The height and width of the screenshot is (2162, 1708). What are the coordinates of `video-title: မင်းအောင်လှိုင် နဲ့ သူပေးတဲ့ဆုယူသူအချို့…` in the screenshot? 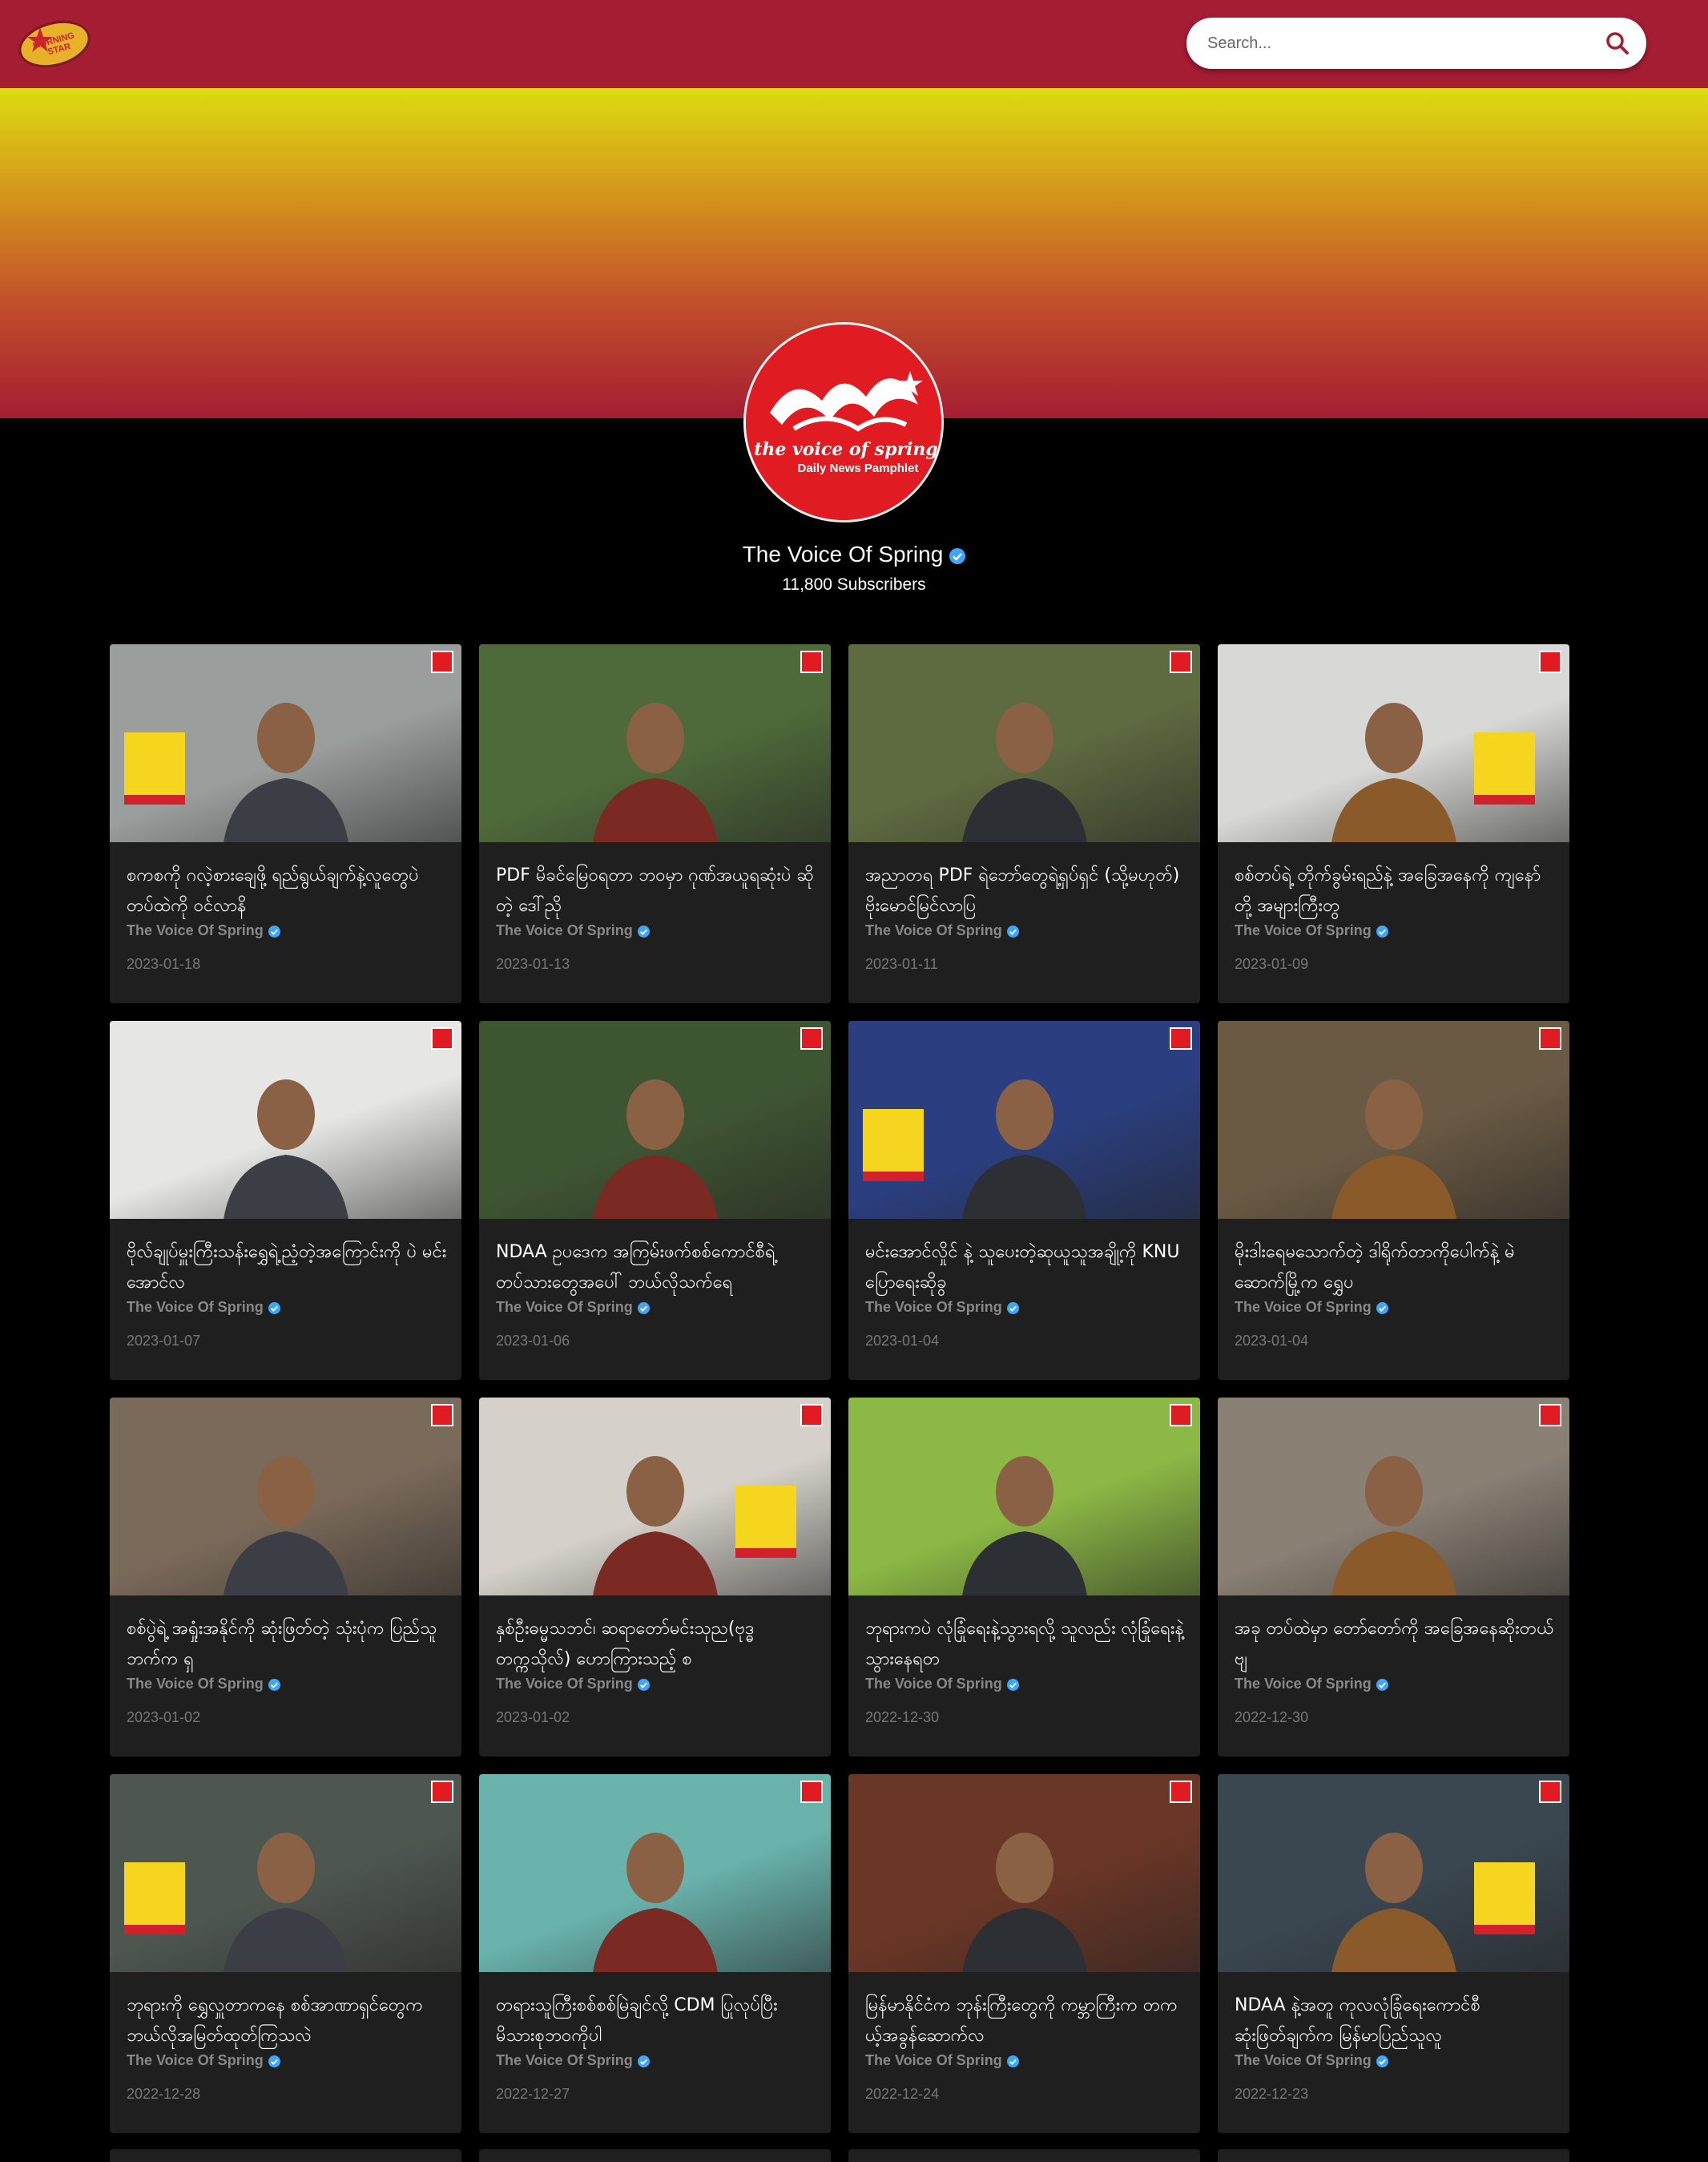 It's located at (1025, 1267).